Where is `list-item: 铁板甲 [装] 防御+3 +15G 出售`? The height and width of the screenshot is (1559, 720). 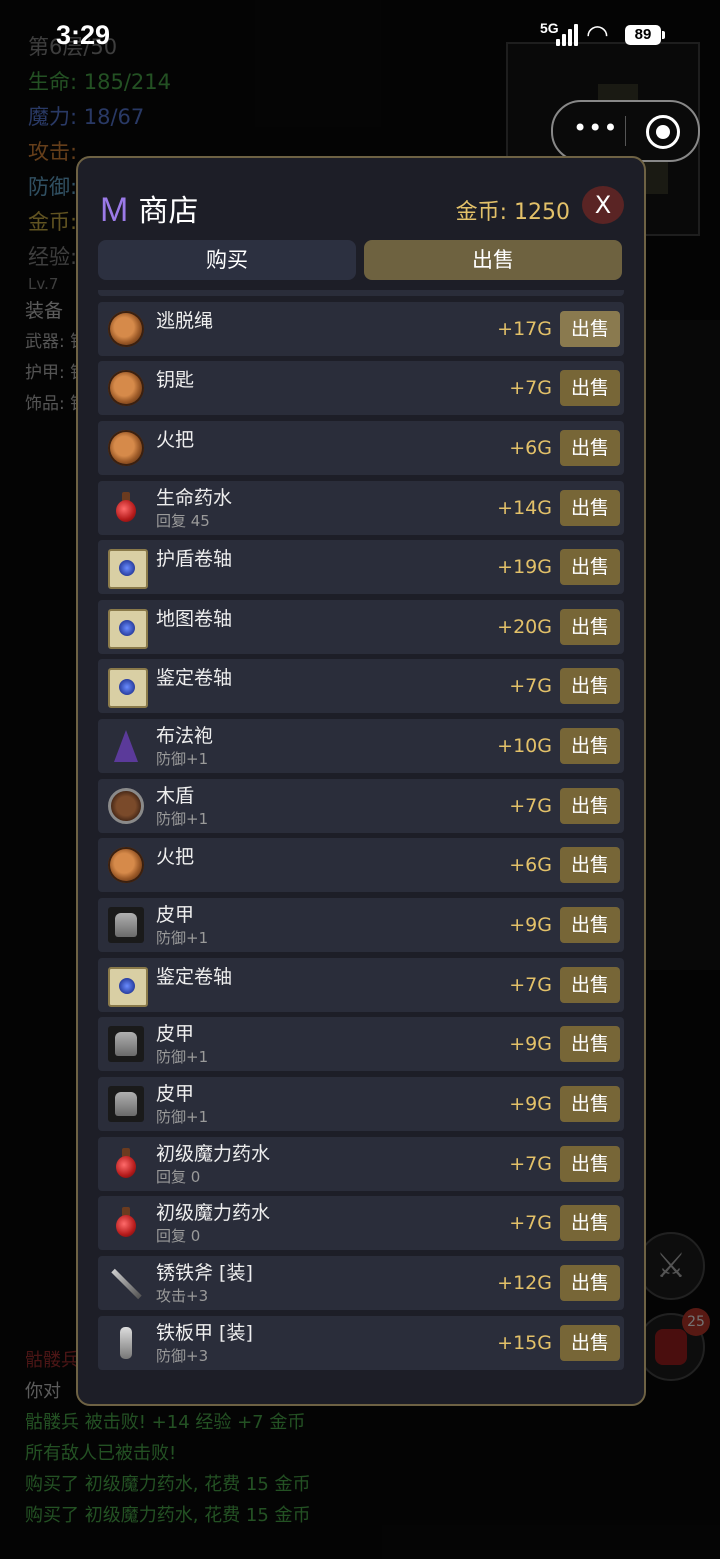
list-item: 铁板甲 [装] 防御+3 +15G 出售 is located at coordinates (361, 1342).